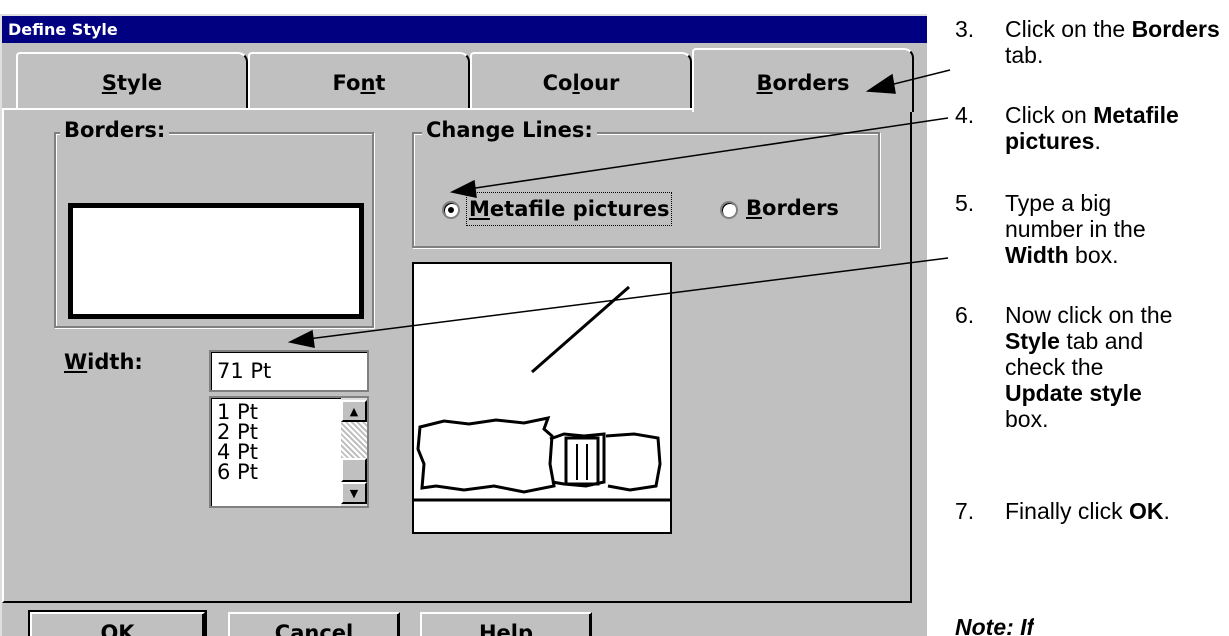  I want to click on tab-colour: Co l our, so click(581, 80).